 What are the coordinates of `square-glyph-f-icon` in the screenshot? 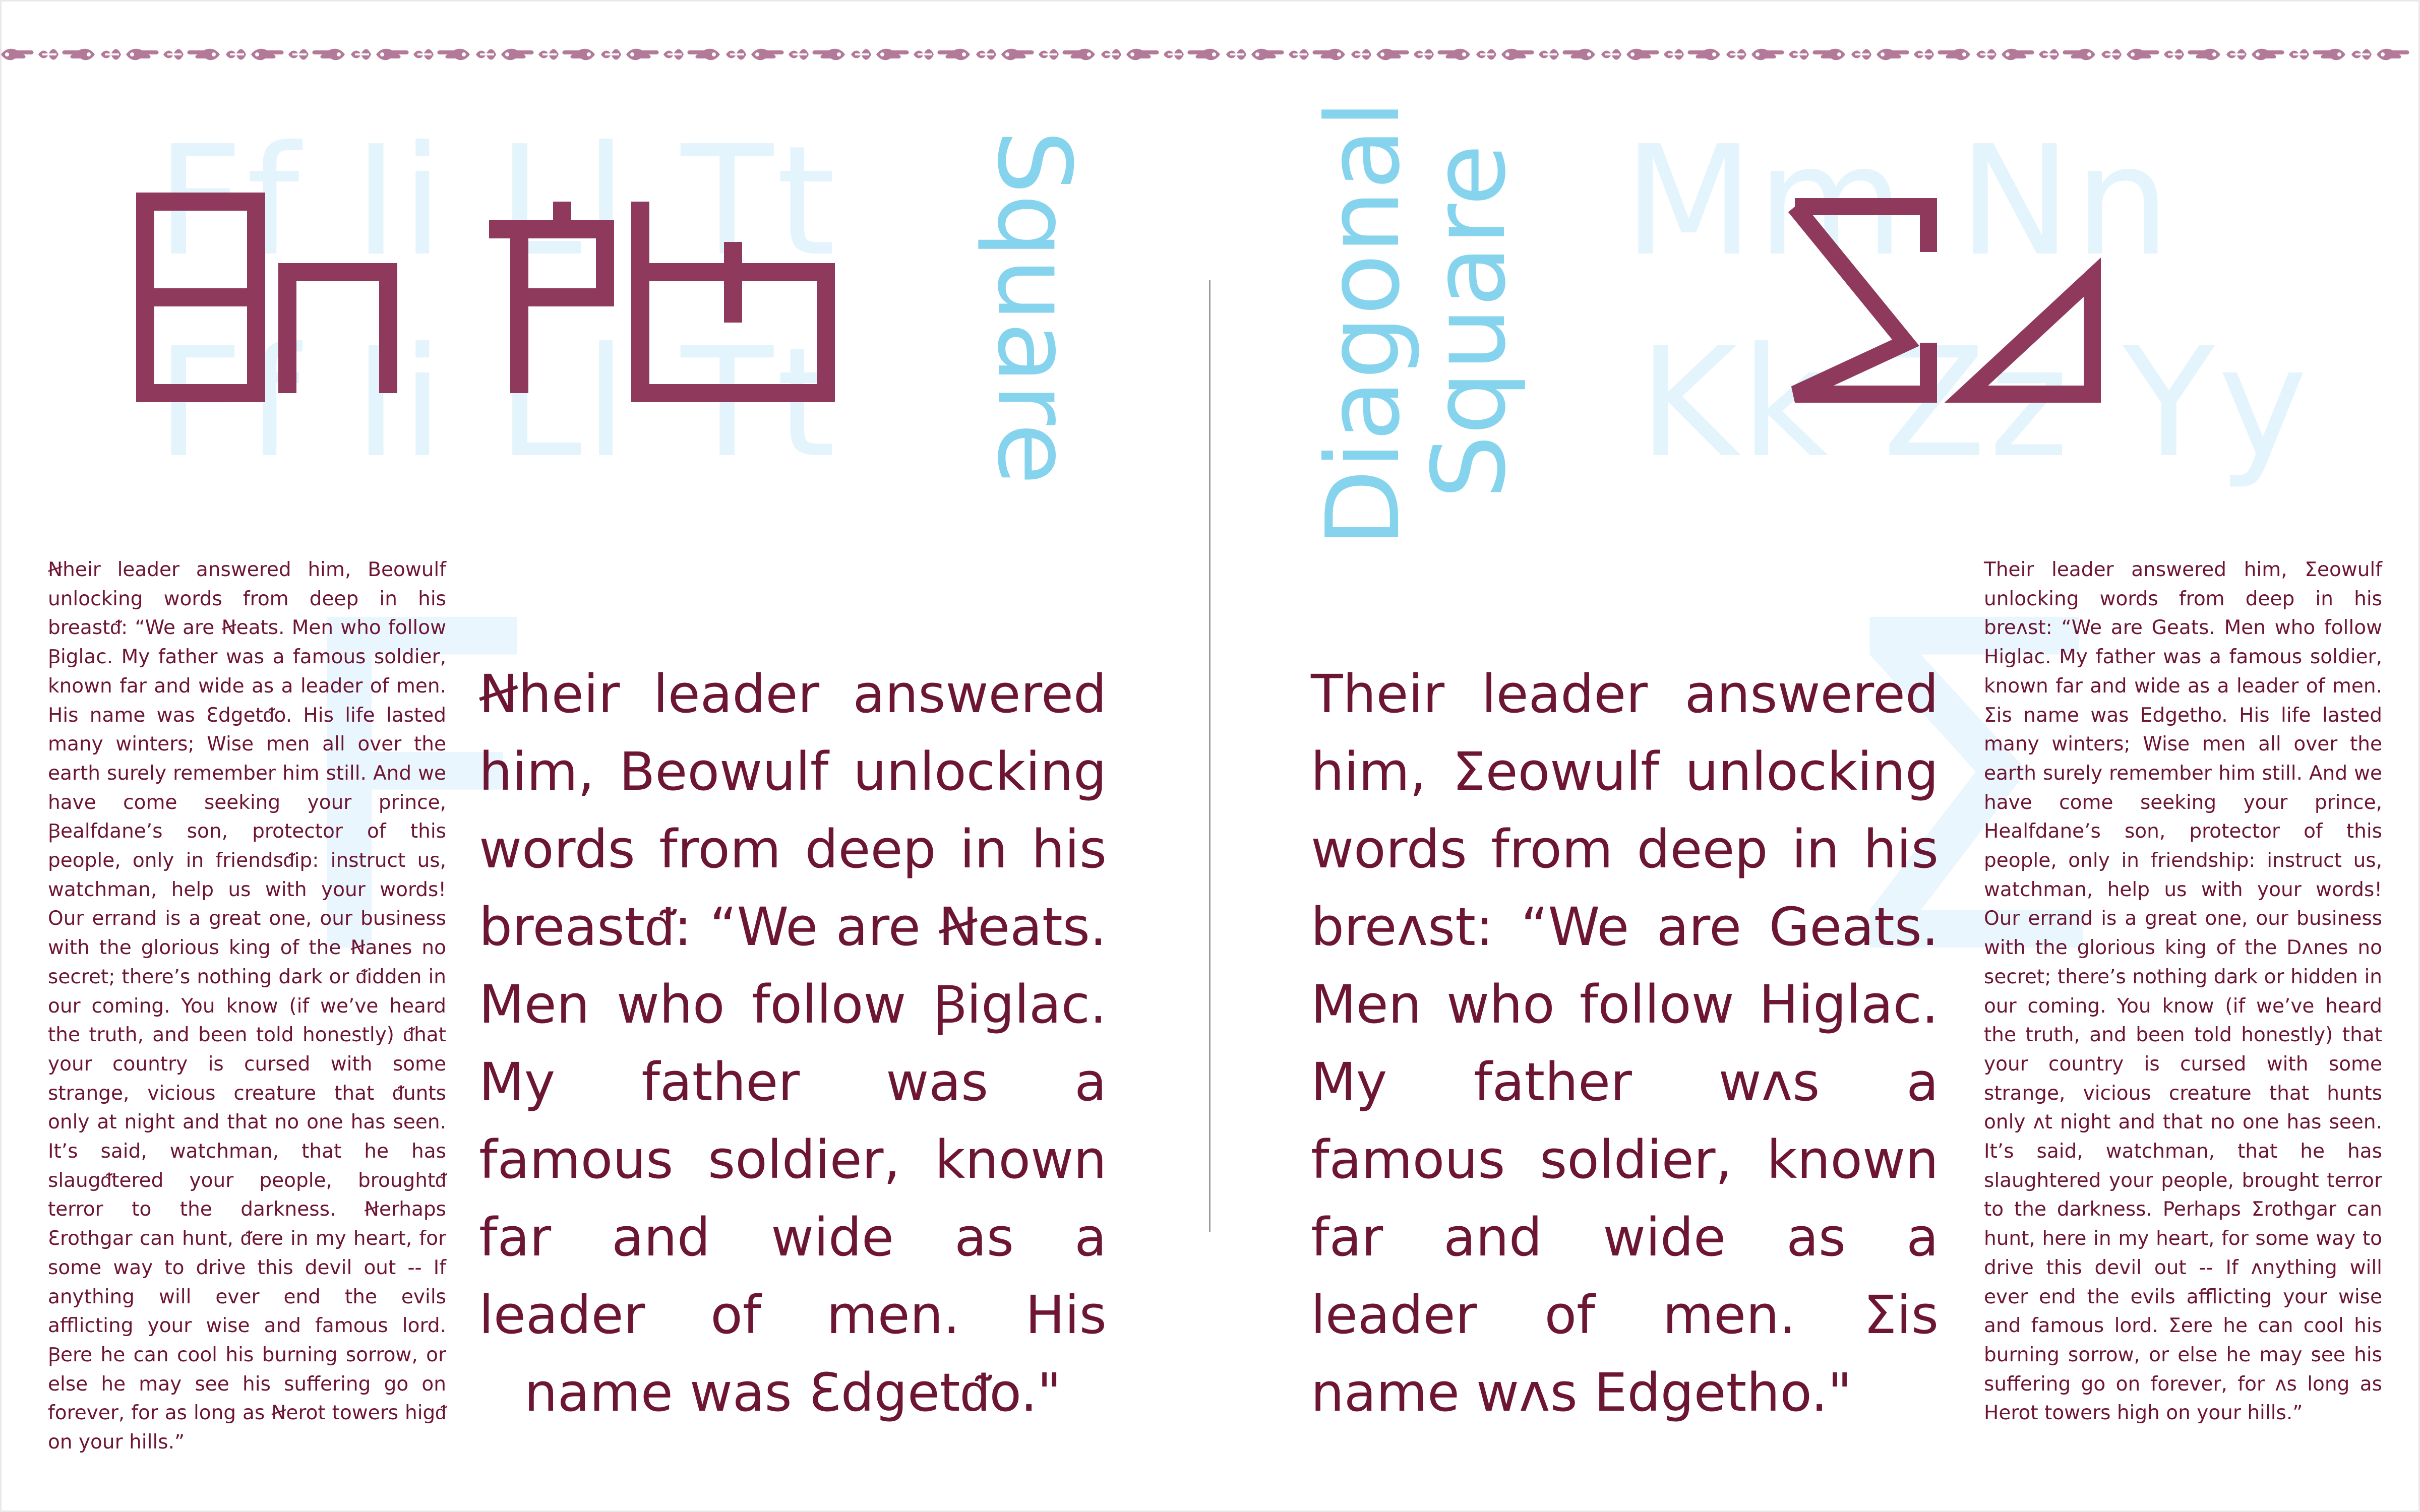 It's located at (551, 297).